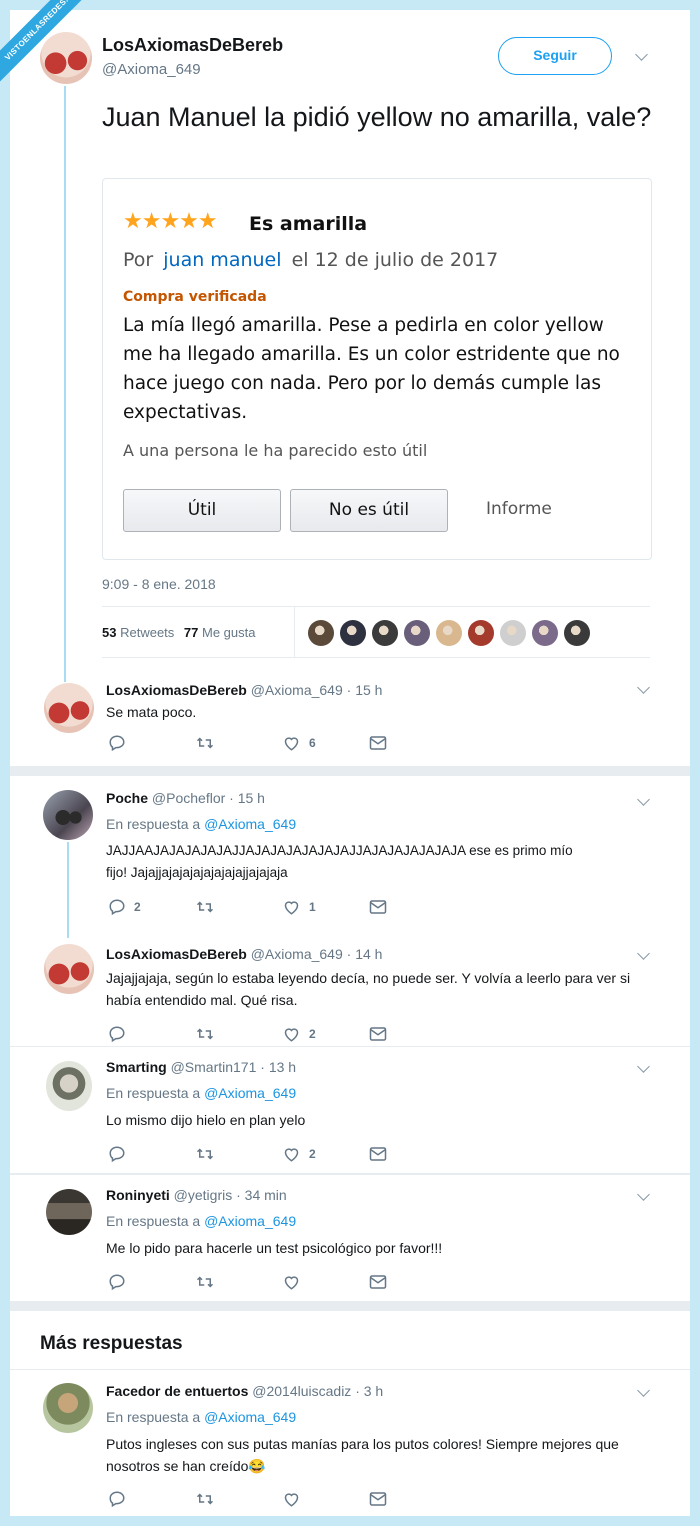  What do you see at coordinates (151, 712) in the screenshot?
I see `reply-text: Se mata poco.` at bounding box center [151, 712].